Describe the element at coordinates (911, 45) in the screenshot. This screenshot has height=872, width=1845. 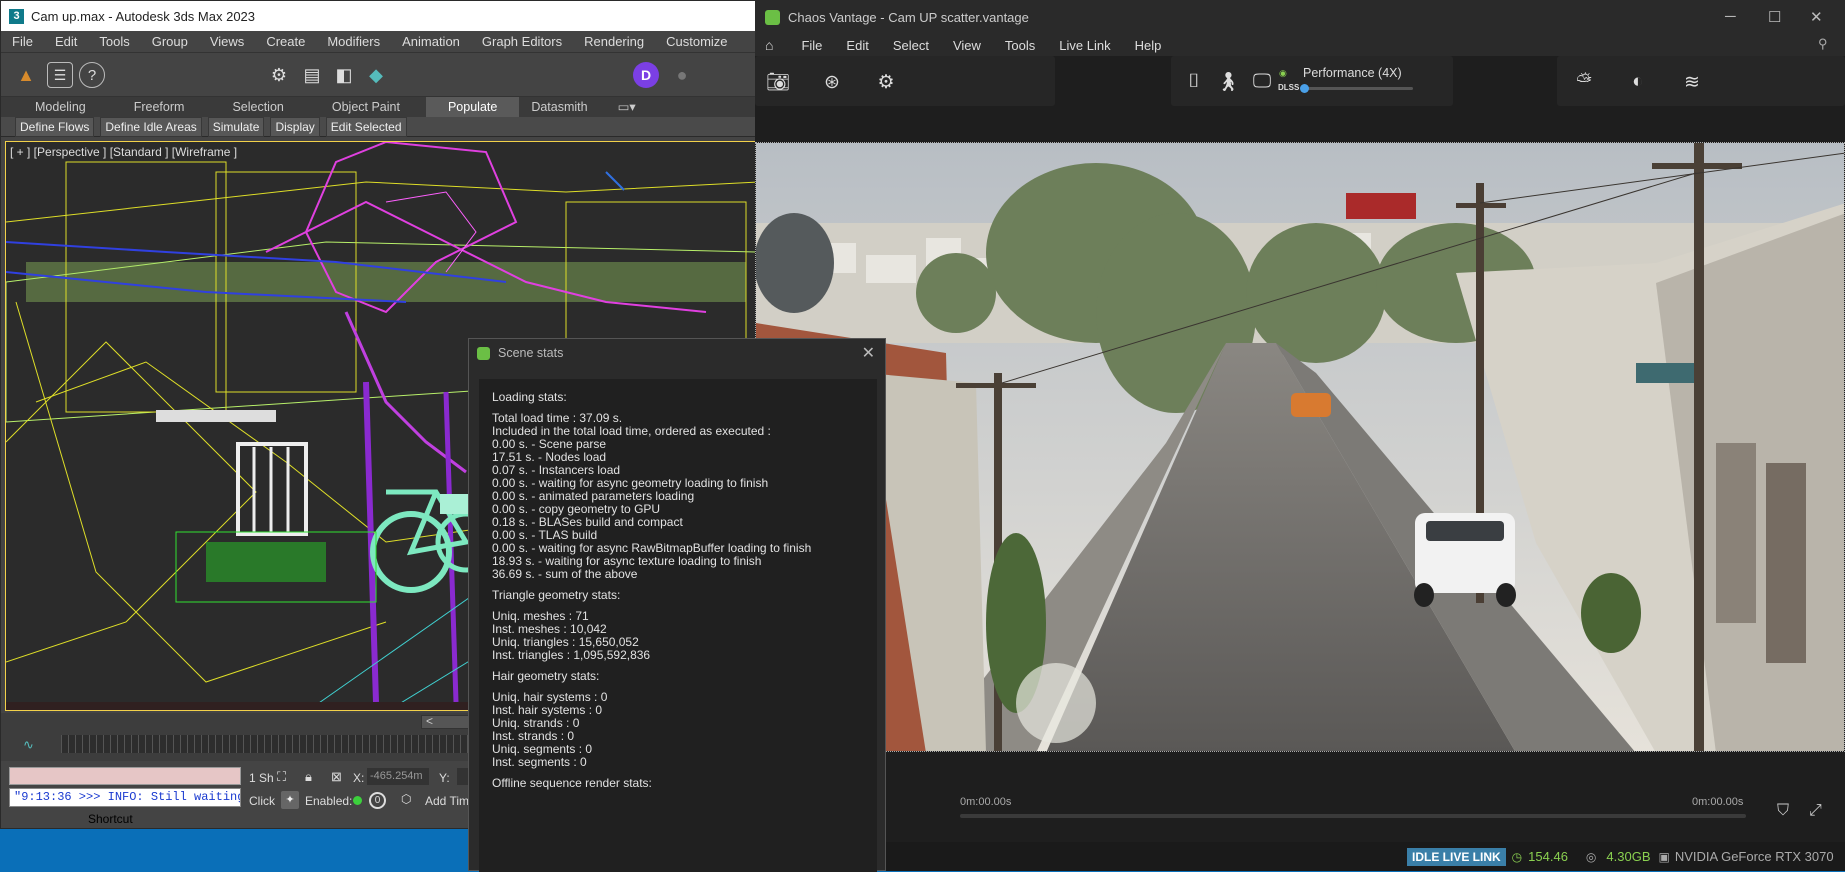
I see `vantage-menu-select: Select` at that location.